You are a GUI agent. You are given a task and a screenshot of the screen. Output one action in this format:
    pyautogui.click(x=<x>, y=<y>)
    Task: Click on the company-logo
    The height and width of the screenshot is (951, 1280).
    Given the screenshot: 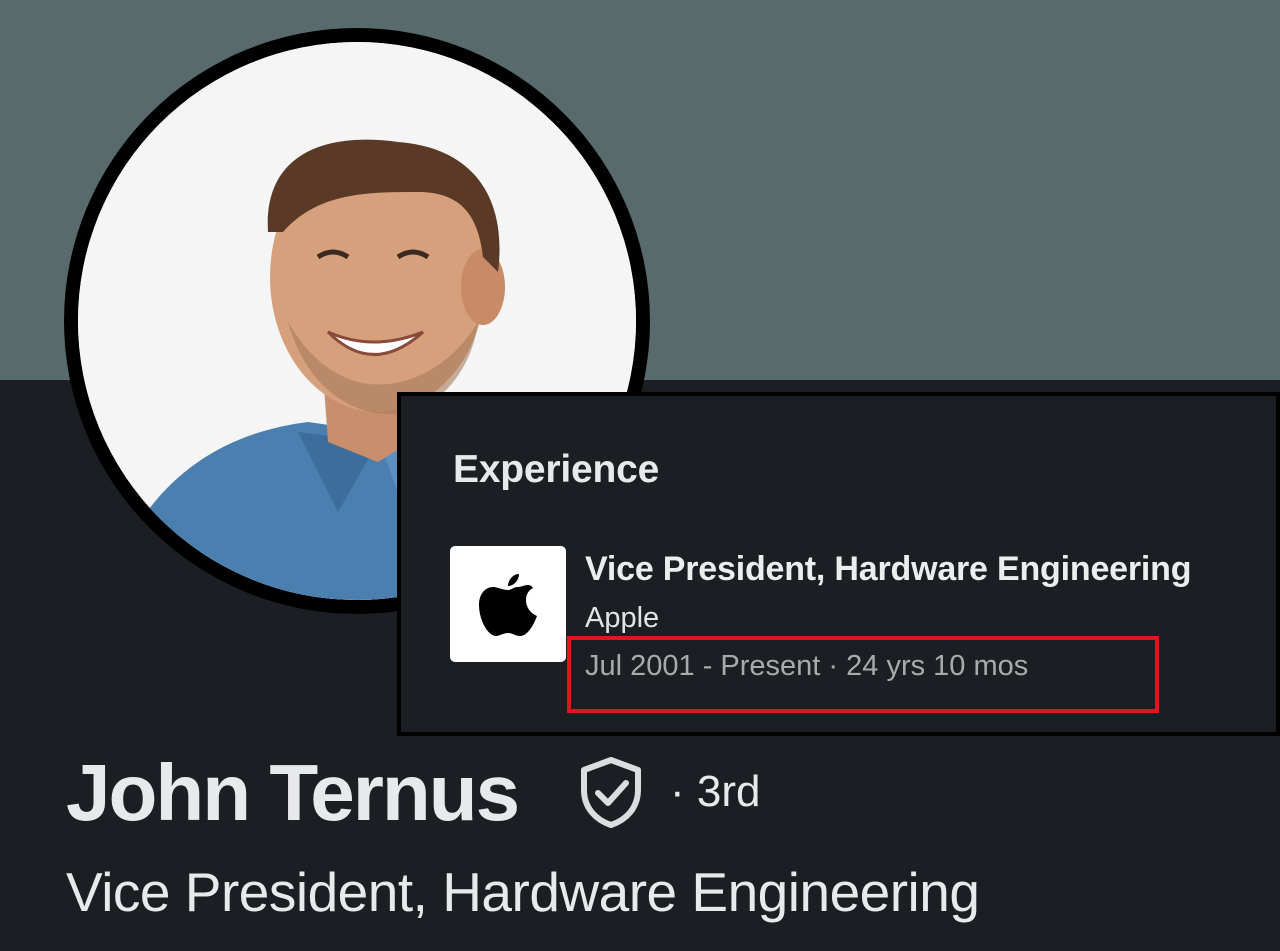 What is the action you would take?
    pyautogui.click(x=508, y=604)
    